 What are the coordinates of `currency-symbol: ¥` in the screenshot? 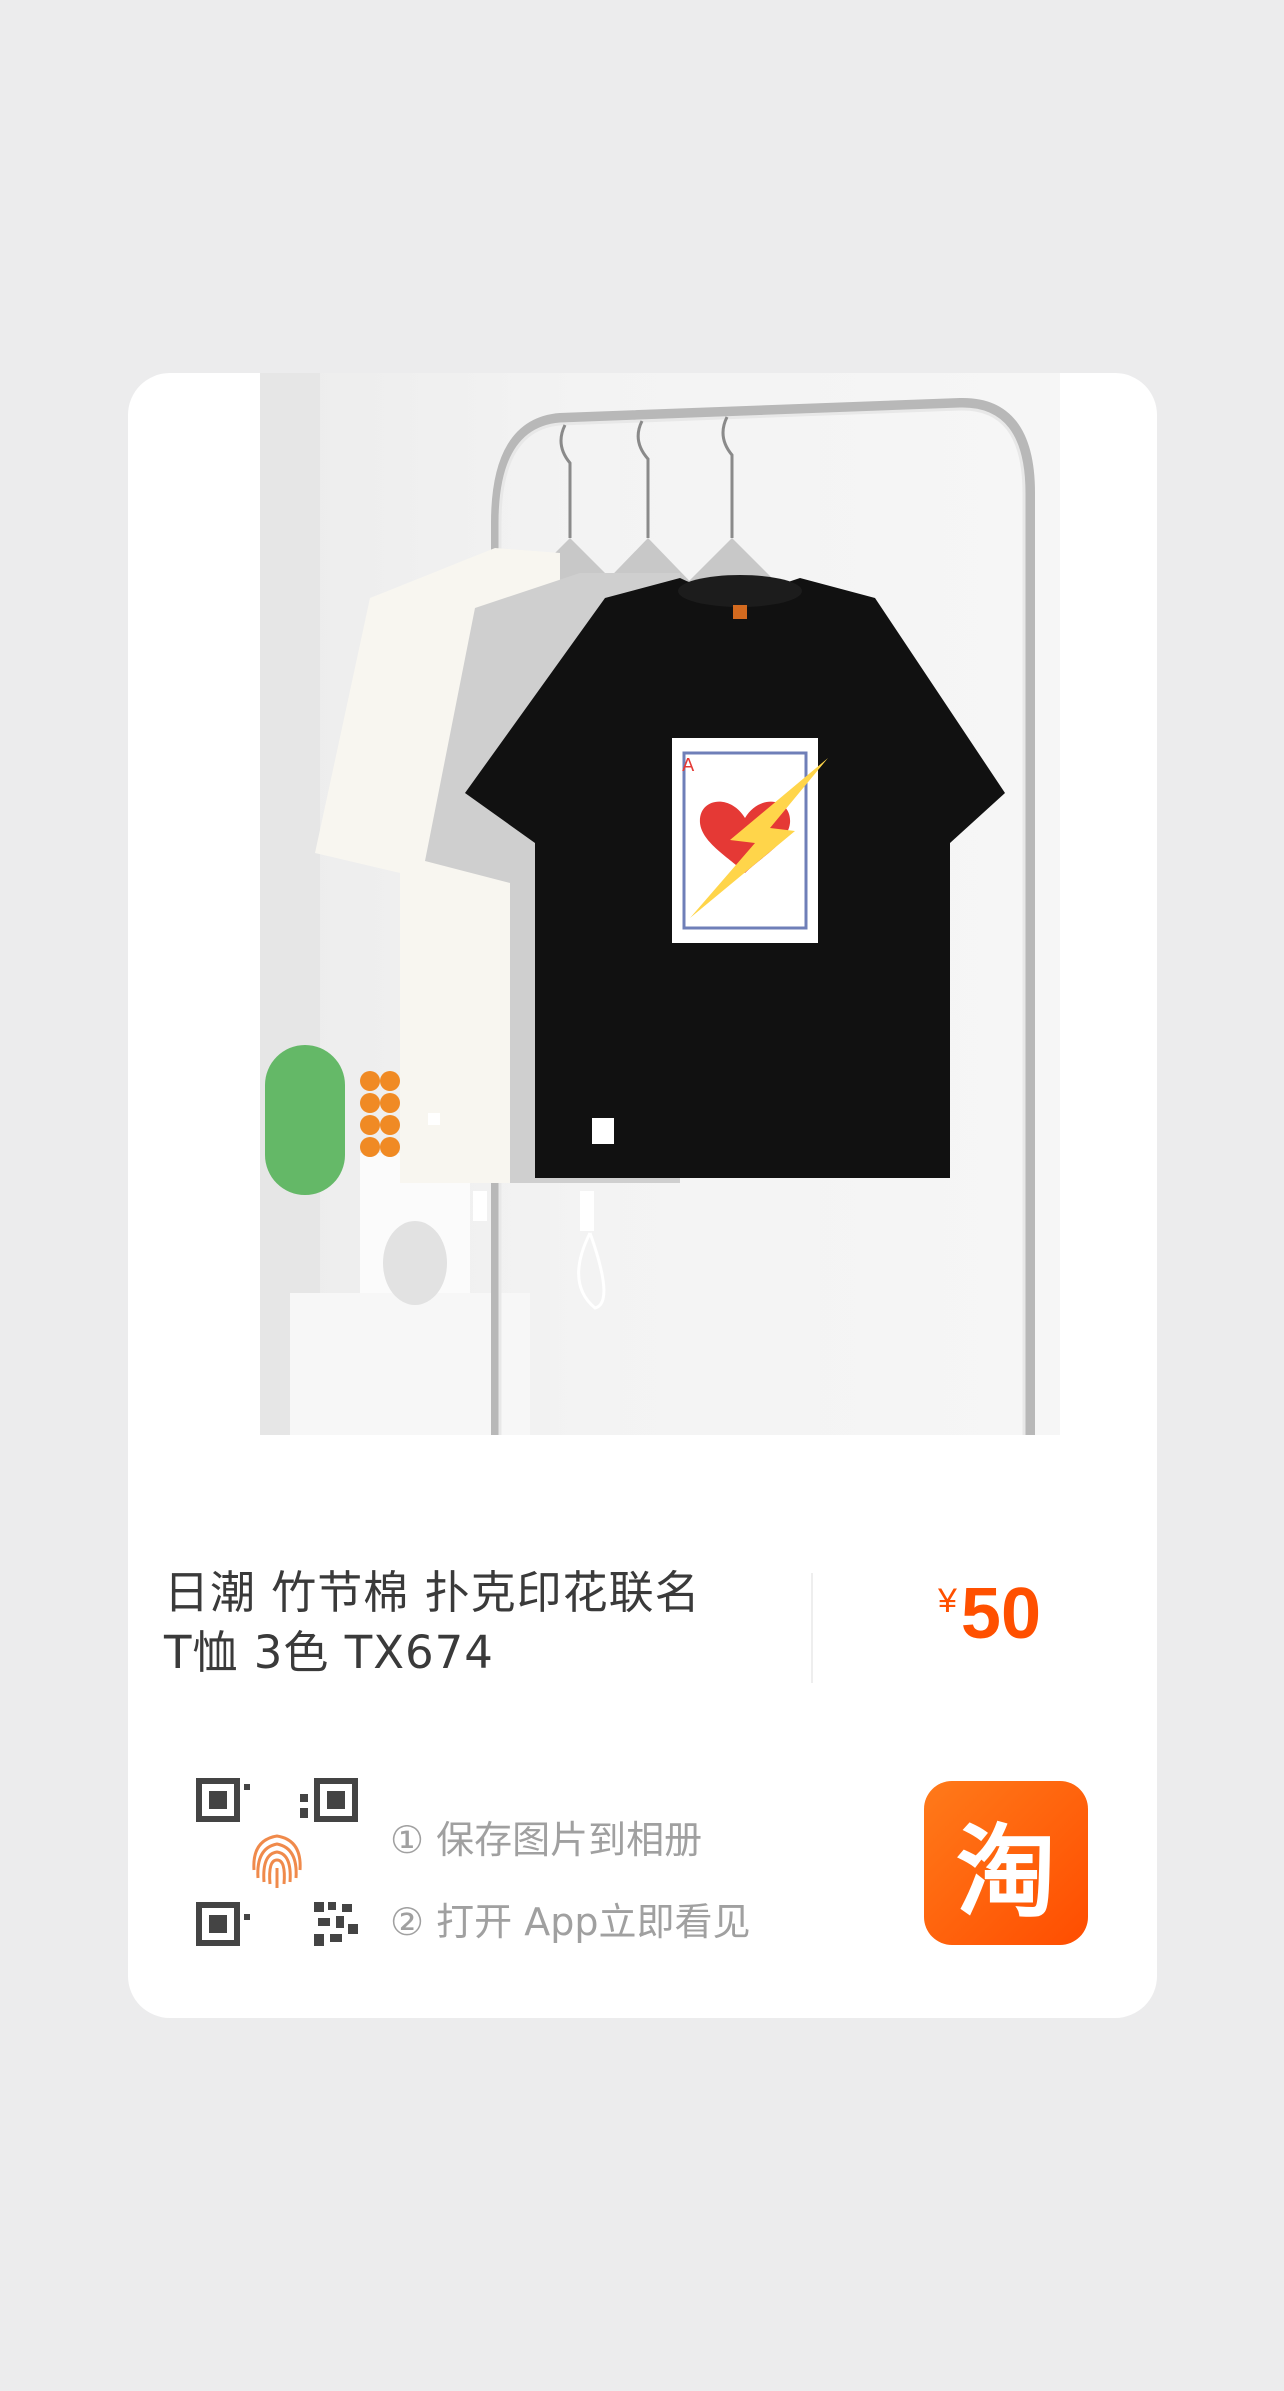 It's located at (947, 1601).